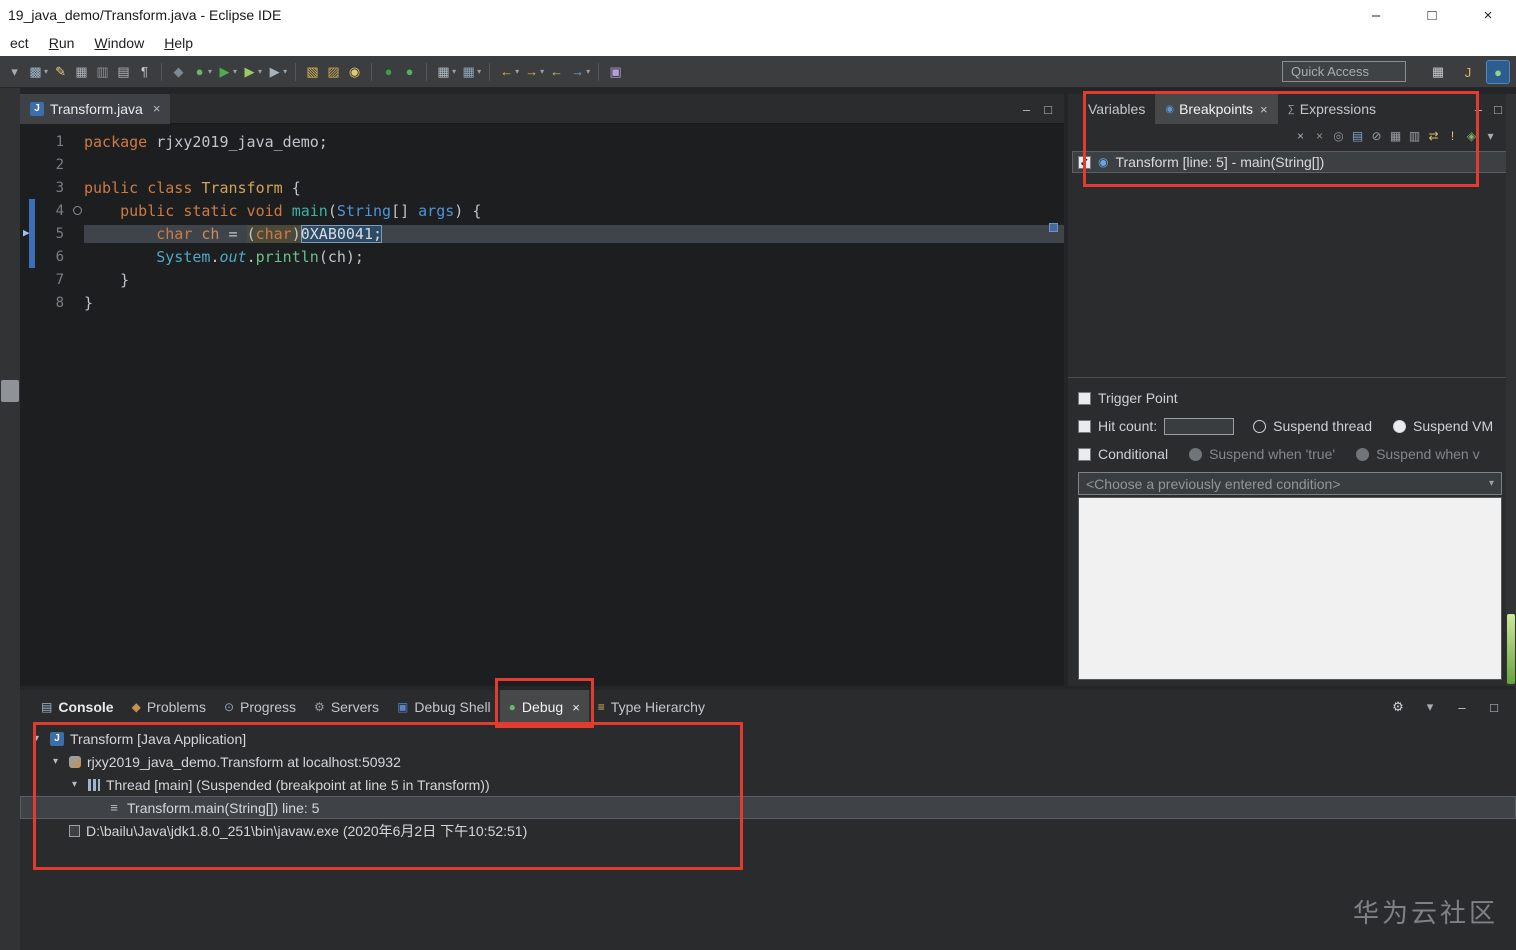  Describe the element at coordinates (1053, 227) in the screenshot. I see `overview-ruler-breakpoint-mark` at that location.